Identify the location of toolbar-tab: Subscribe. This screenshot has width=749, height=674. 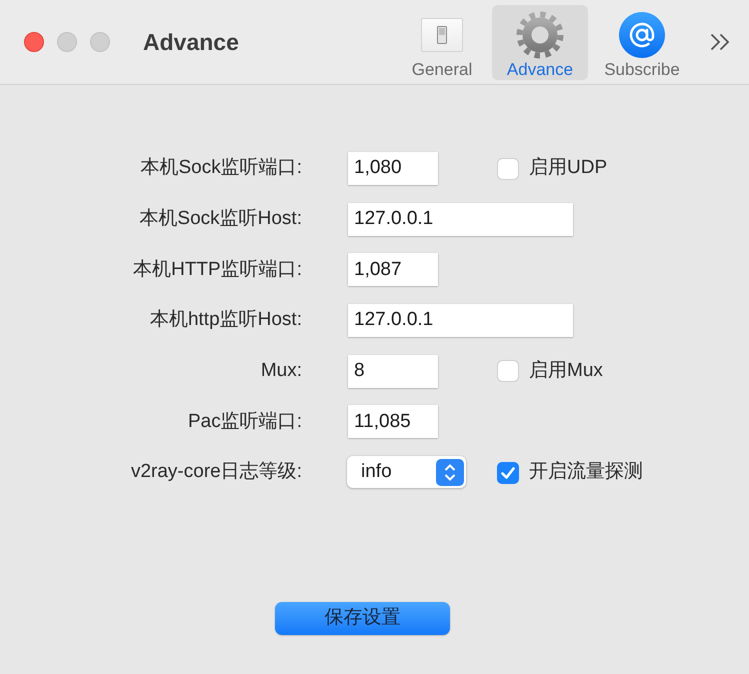
(642, 42).